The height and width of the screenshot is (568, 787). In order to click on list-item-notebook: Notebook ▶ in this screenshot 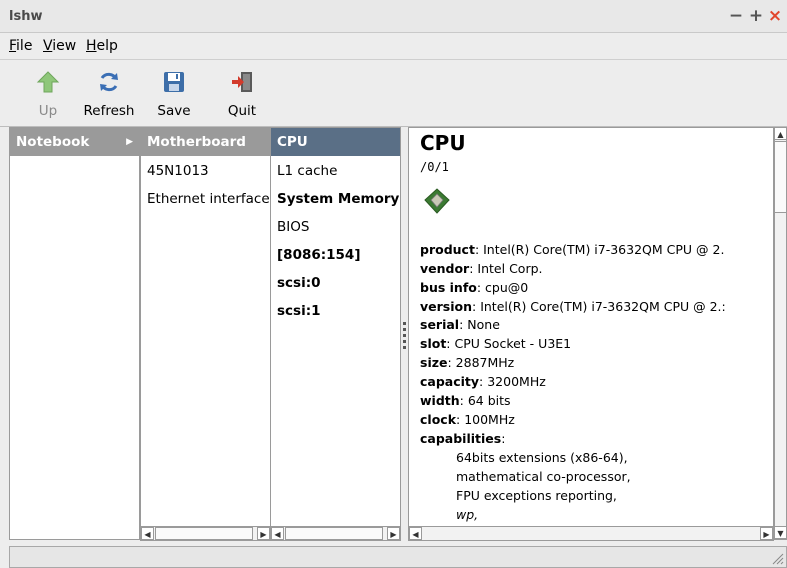, I will do `click(74, 142)`.